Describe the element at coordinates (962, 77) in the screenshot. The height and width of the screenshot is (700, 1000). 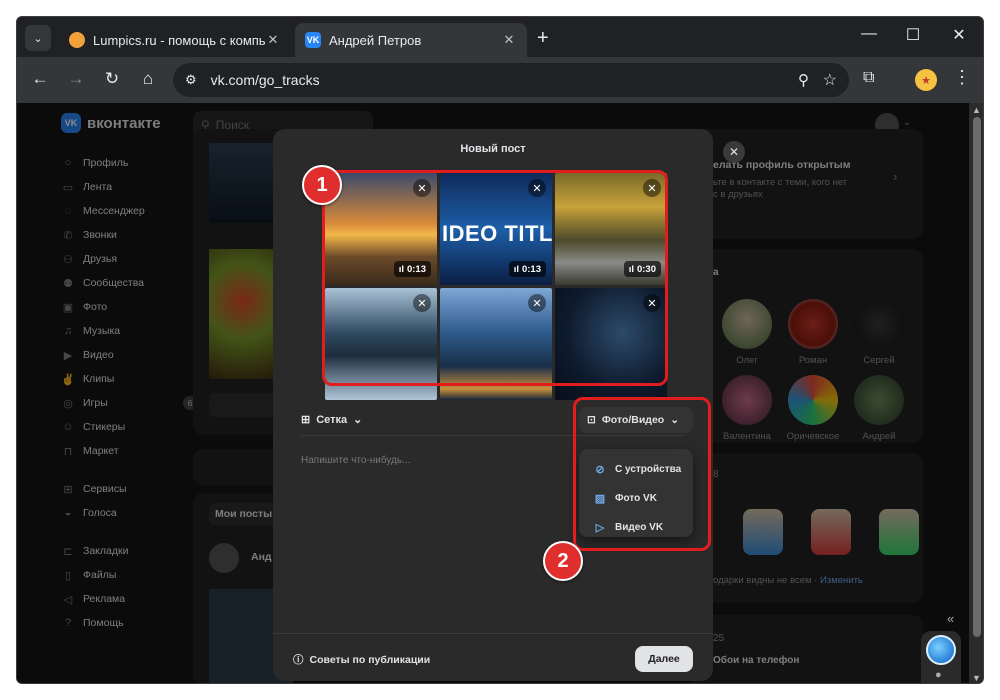
I see `menu-kebab-icon: ⋮` at that location.